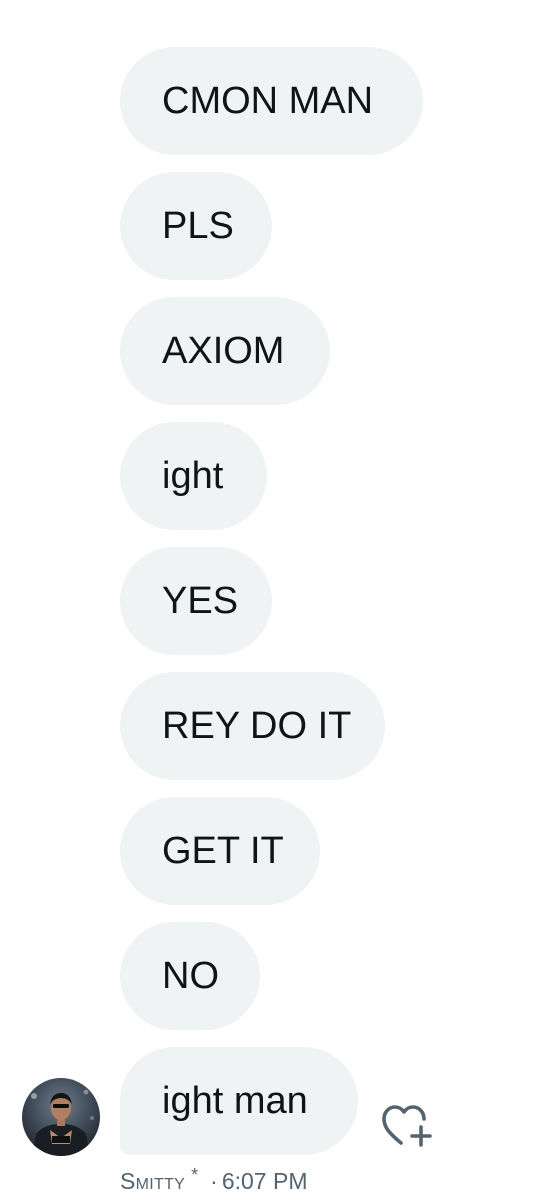 The image size is (555, 1200). I want to click on message-text: GET IT, so click(223, 851).